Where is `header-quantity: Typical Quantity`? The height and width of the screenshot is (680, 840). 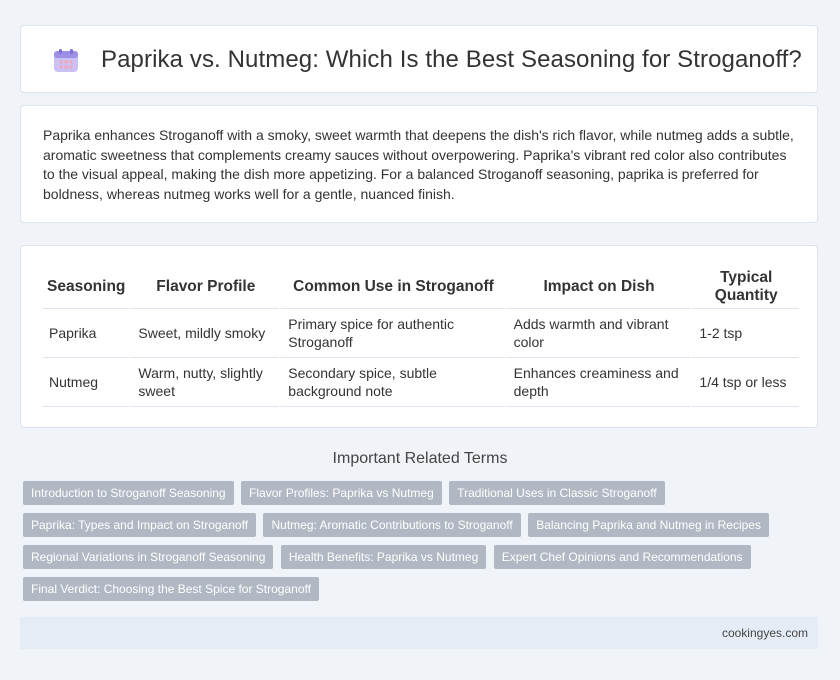 header-quantity: Typical Quantity is located at coordinates (744, 287).